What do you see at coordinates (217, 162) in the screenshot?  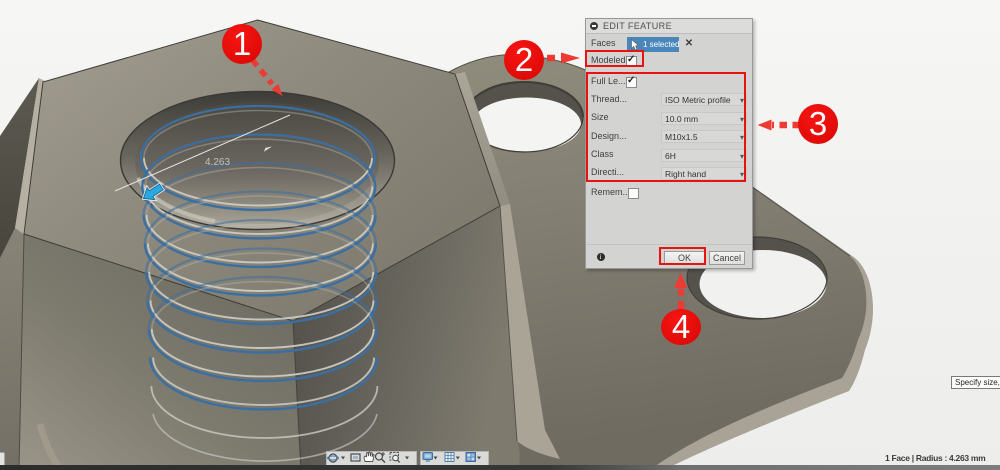 I see `svg-text: 4.263` at bounding box center [217, 162].